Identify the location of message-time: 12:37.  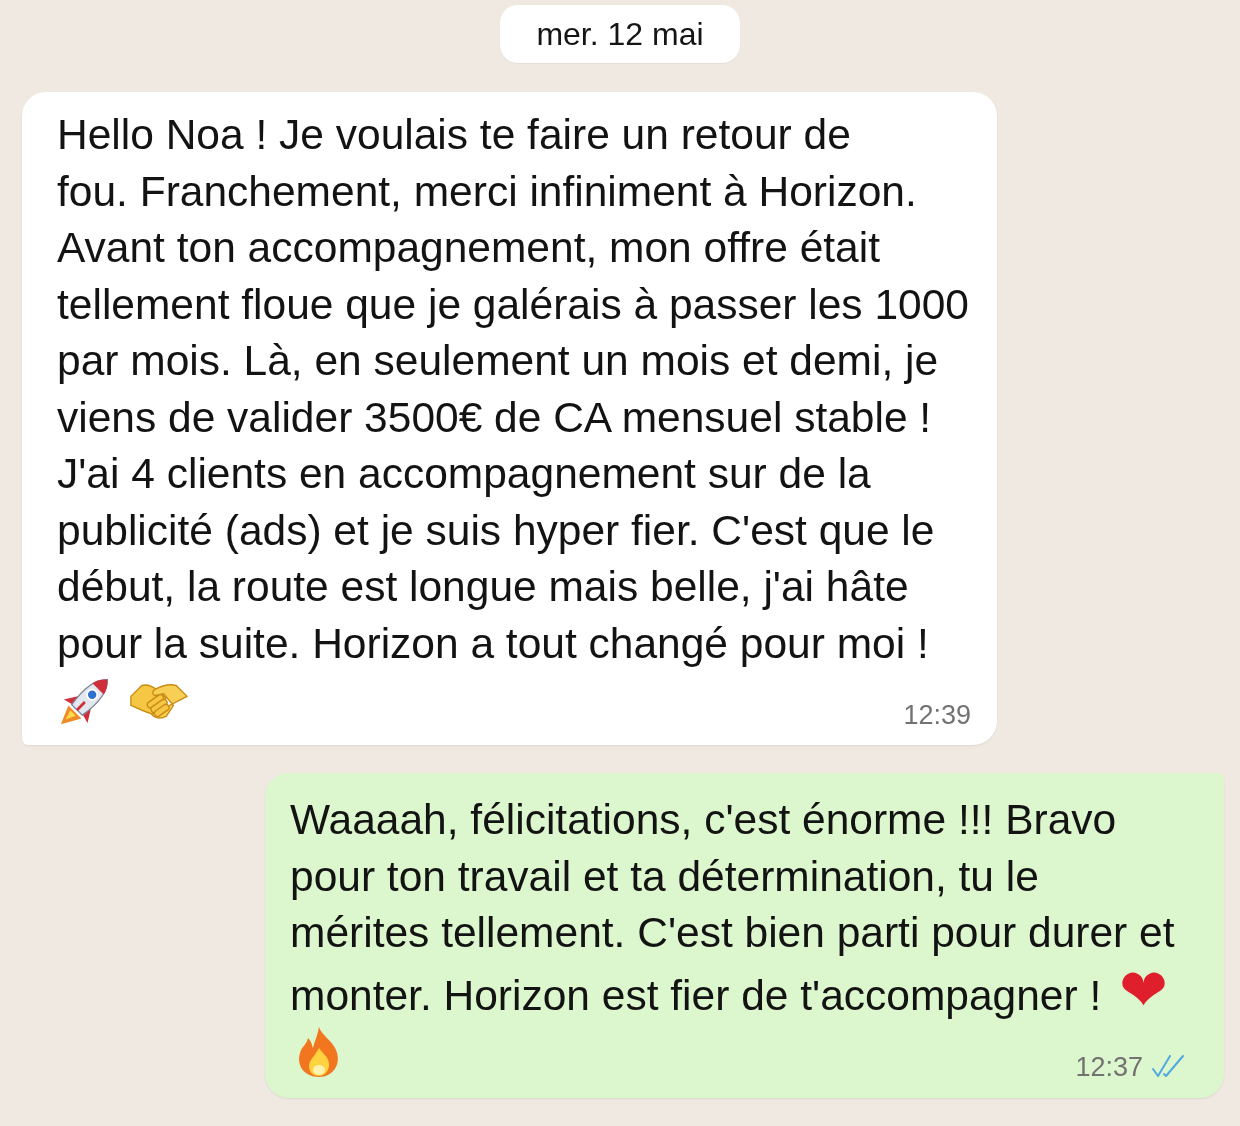
(1109, 1067).